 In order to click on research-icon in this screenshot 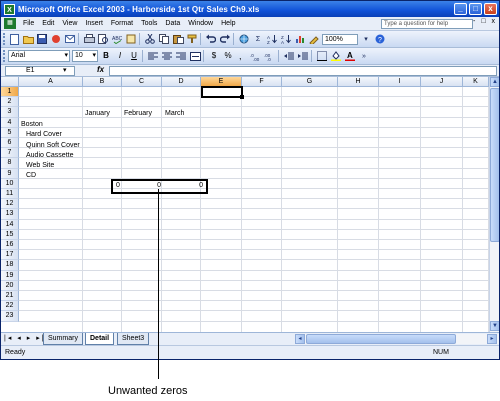, I will do `click(131, 39)`.